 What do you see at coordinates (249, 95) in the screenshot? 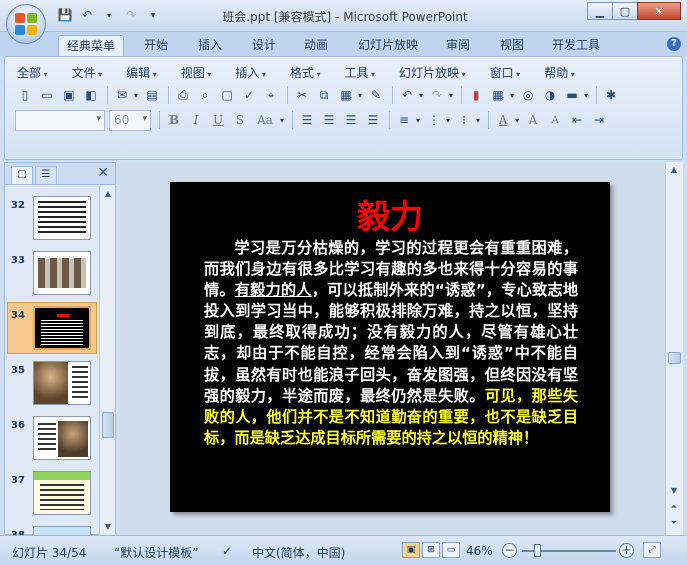
I see `spelling-icon: ✓` at bounding box center [249, 95].